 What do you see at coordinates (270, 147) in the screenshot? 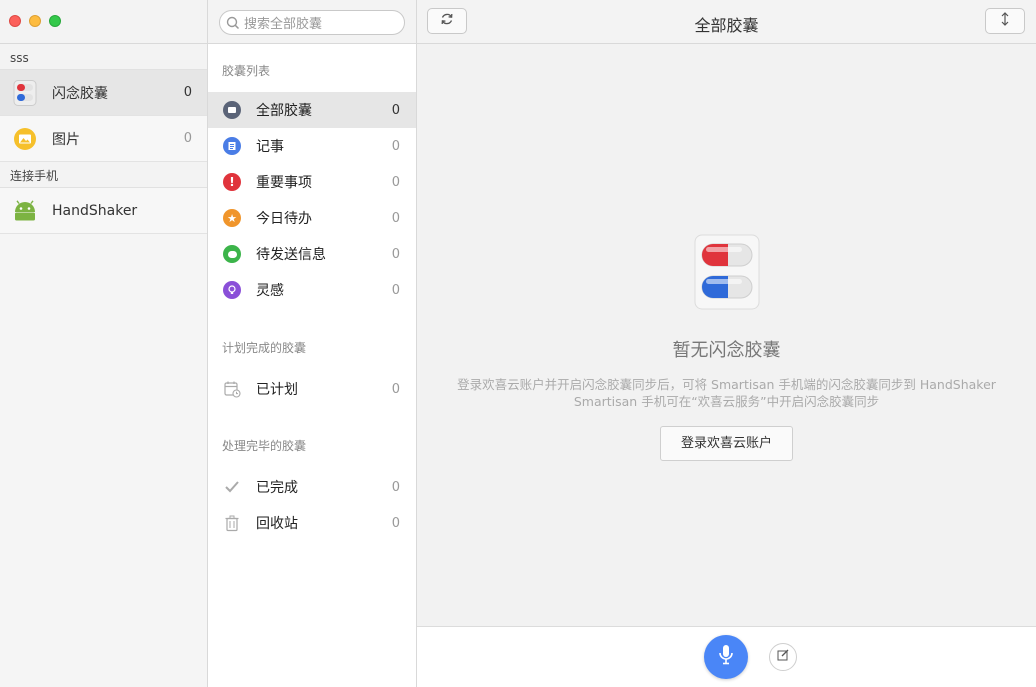
I see `list-item-label: 记事` at bounding box center [270, 147].